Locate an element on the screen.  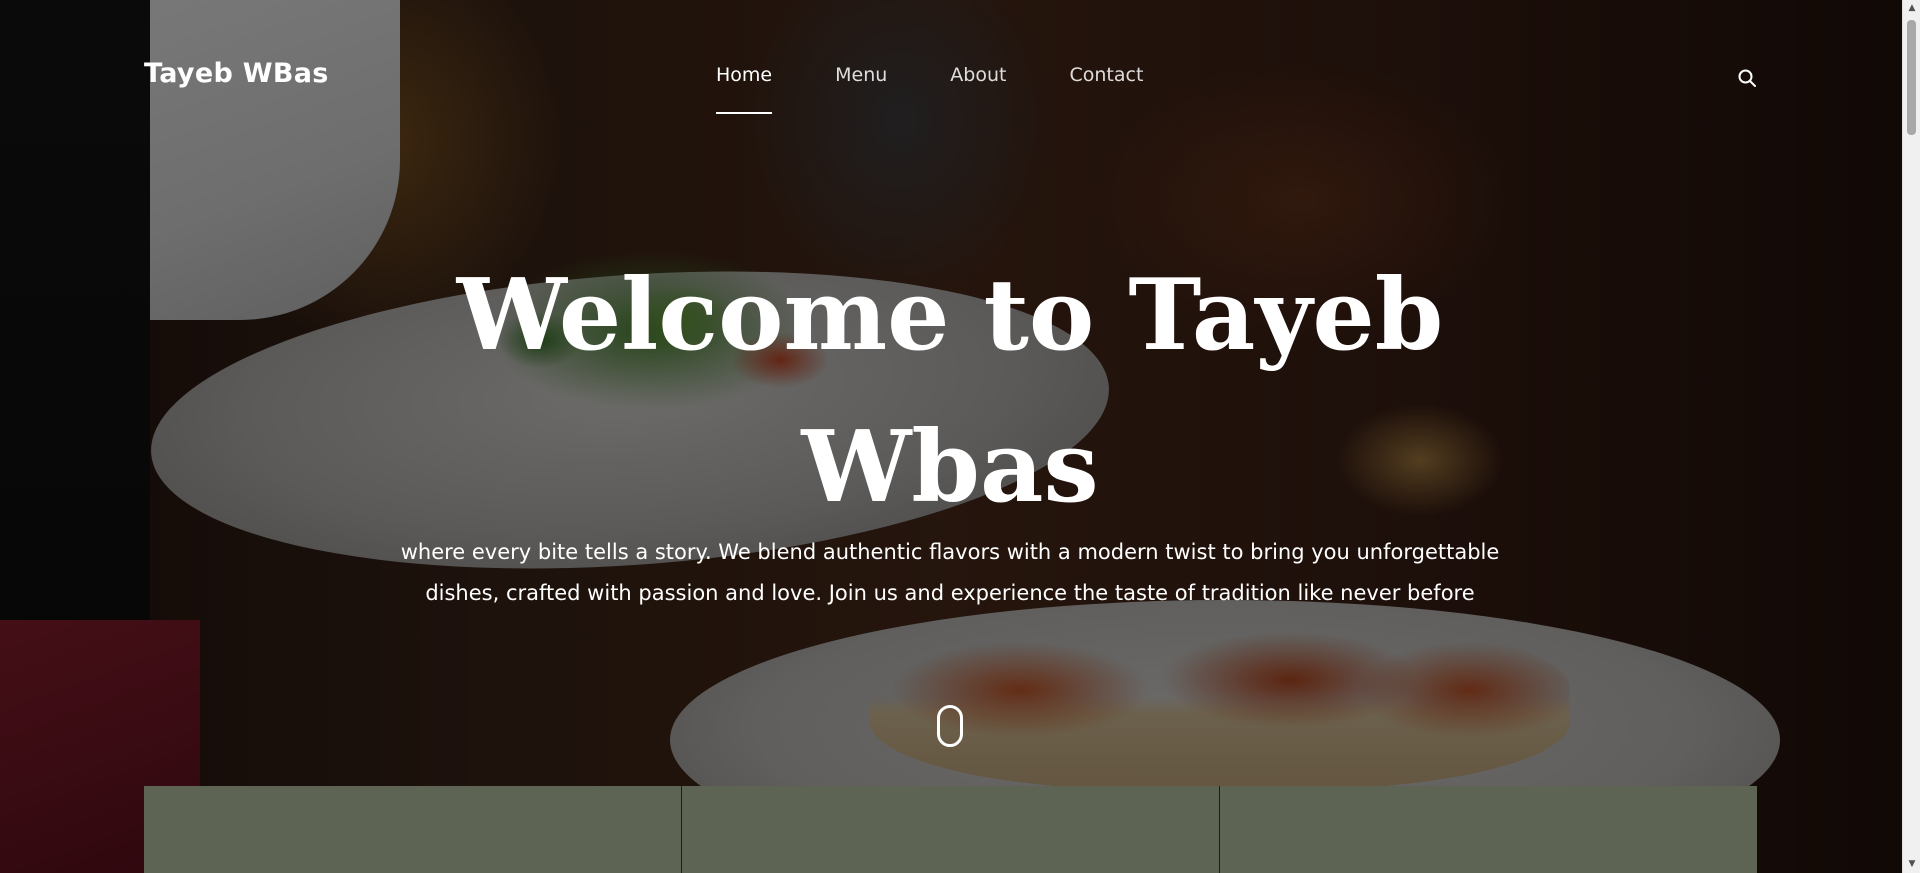
site-header: Tayeb WBas Home Menu About Contact is located at coordinates (951, 60).